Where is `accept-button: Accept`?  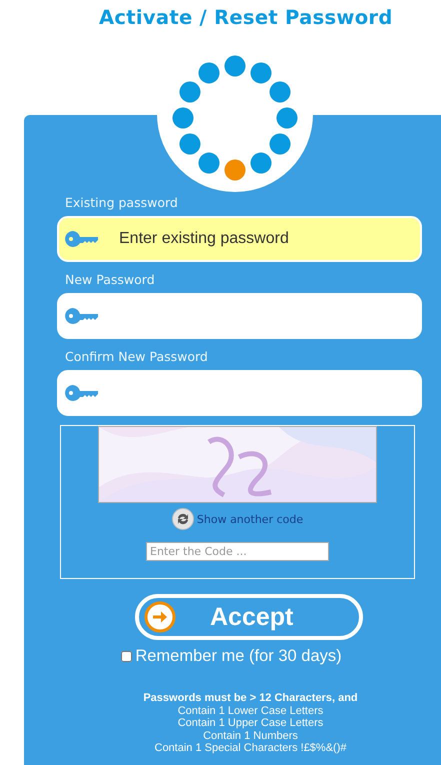
accept-button: Accept is located at coordinates (249, 617).